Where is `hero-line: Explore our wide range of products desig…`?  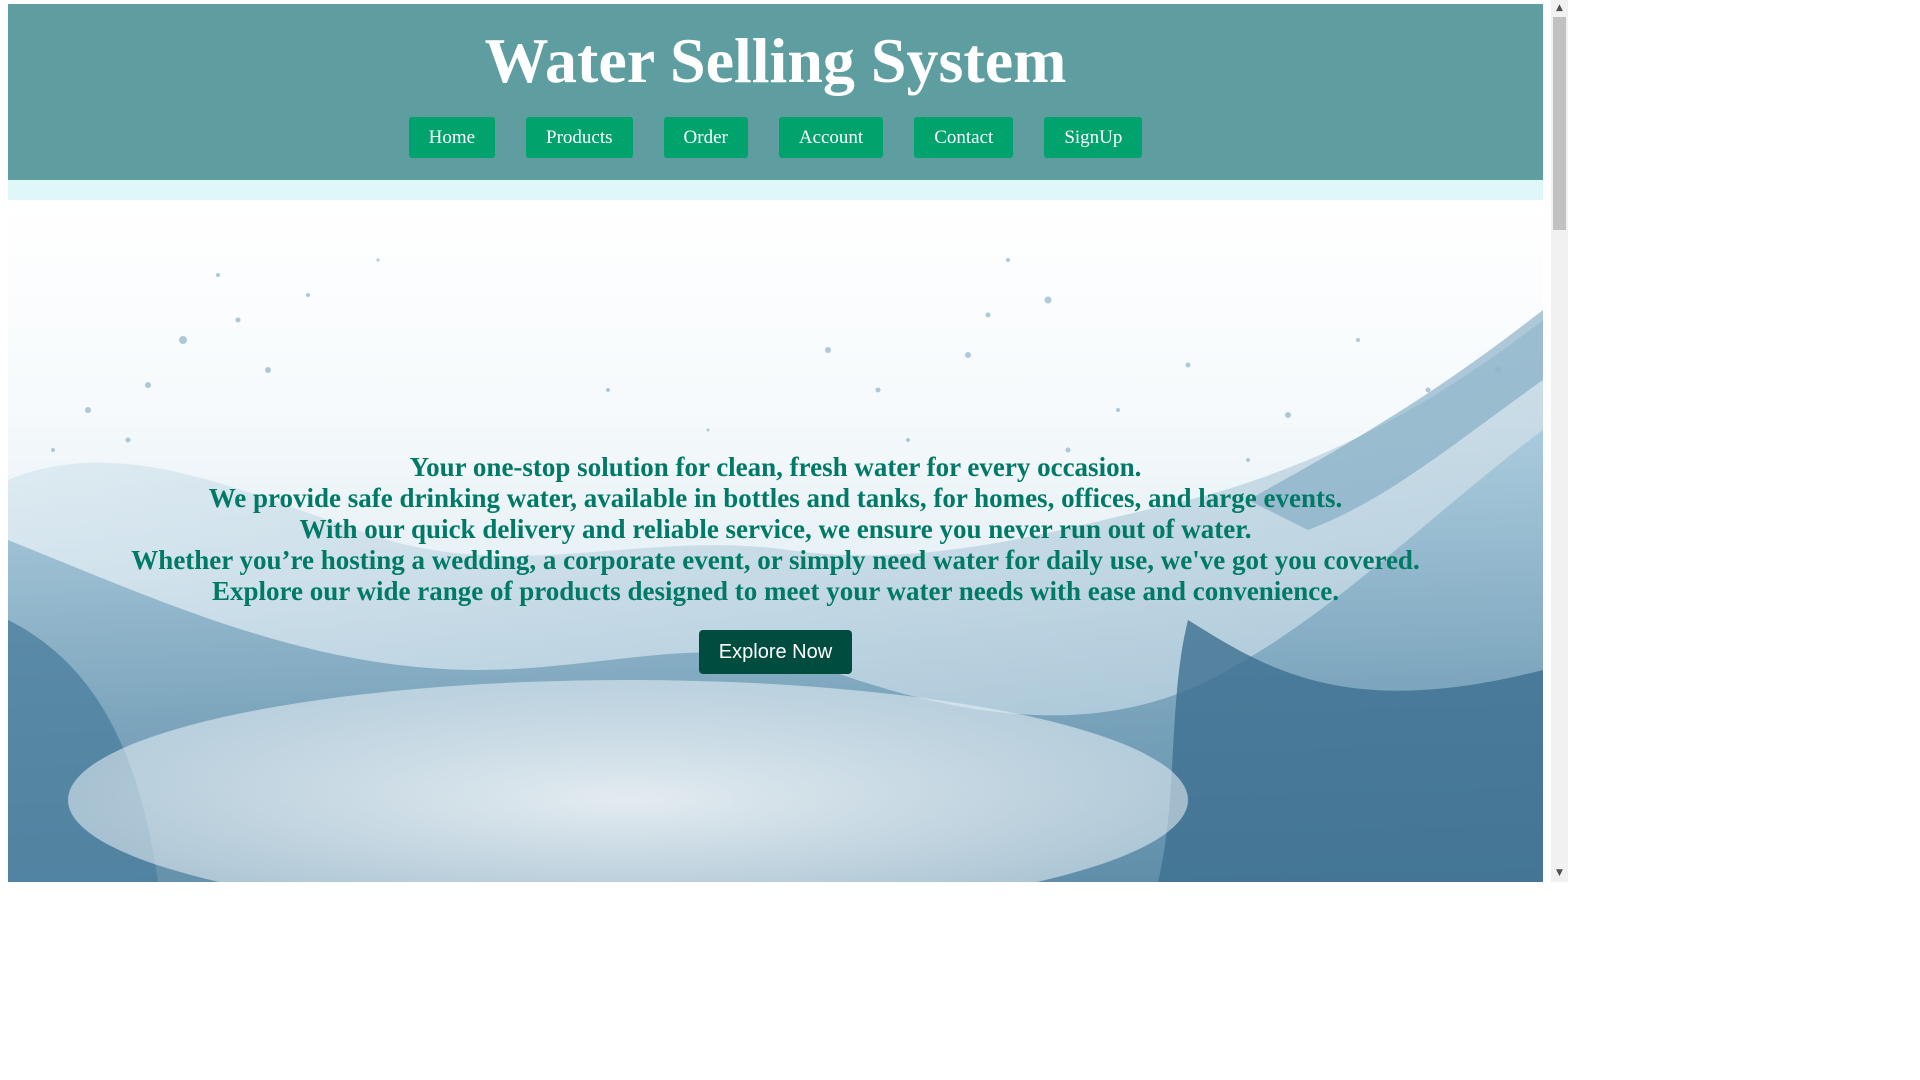
hero-line: Explore our wide range of products desig… is located at coordinates (775, 591).